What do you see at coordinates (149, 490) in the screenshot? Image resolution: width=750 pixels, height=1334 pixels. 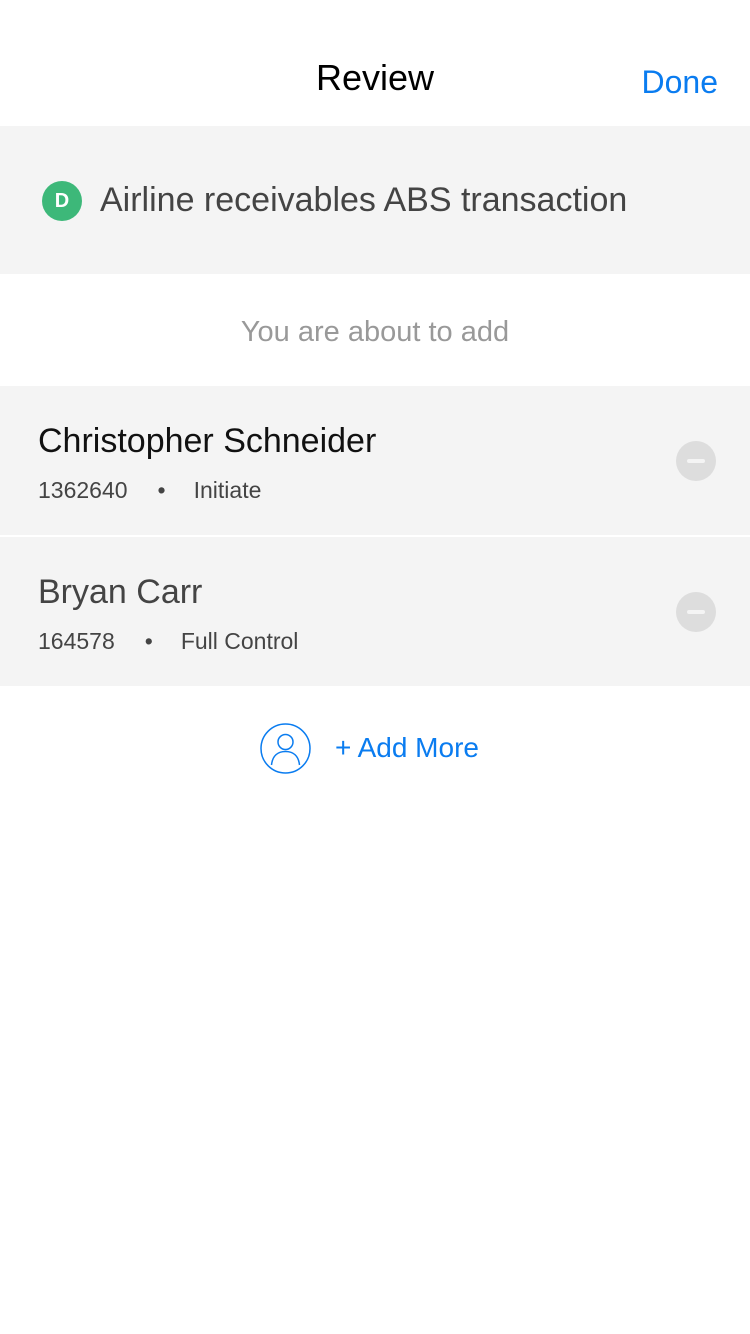 I see `user-meta: 1362640 • Initiate` at bounding box center [149, 490].